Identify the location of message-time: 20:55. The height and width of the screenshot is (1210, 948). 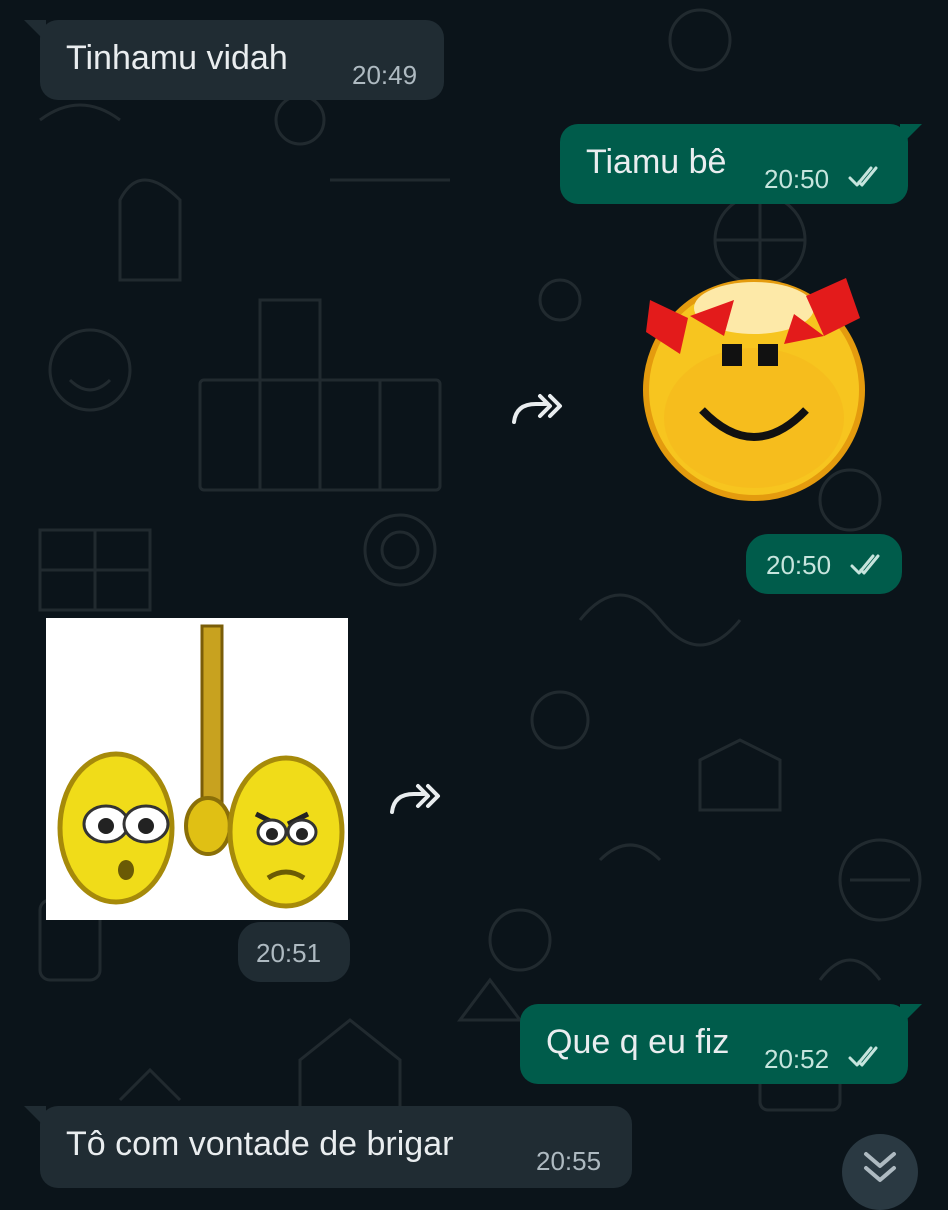
(569, 1161).